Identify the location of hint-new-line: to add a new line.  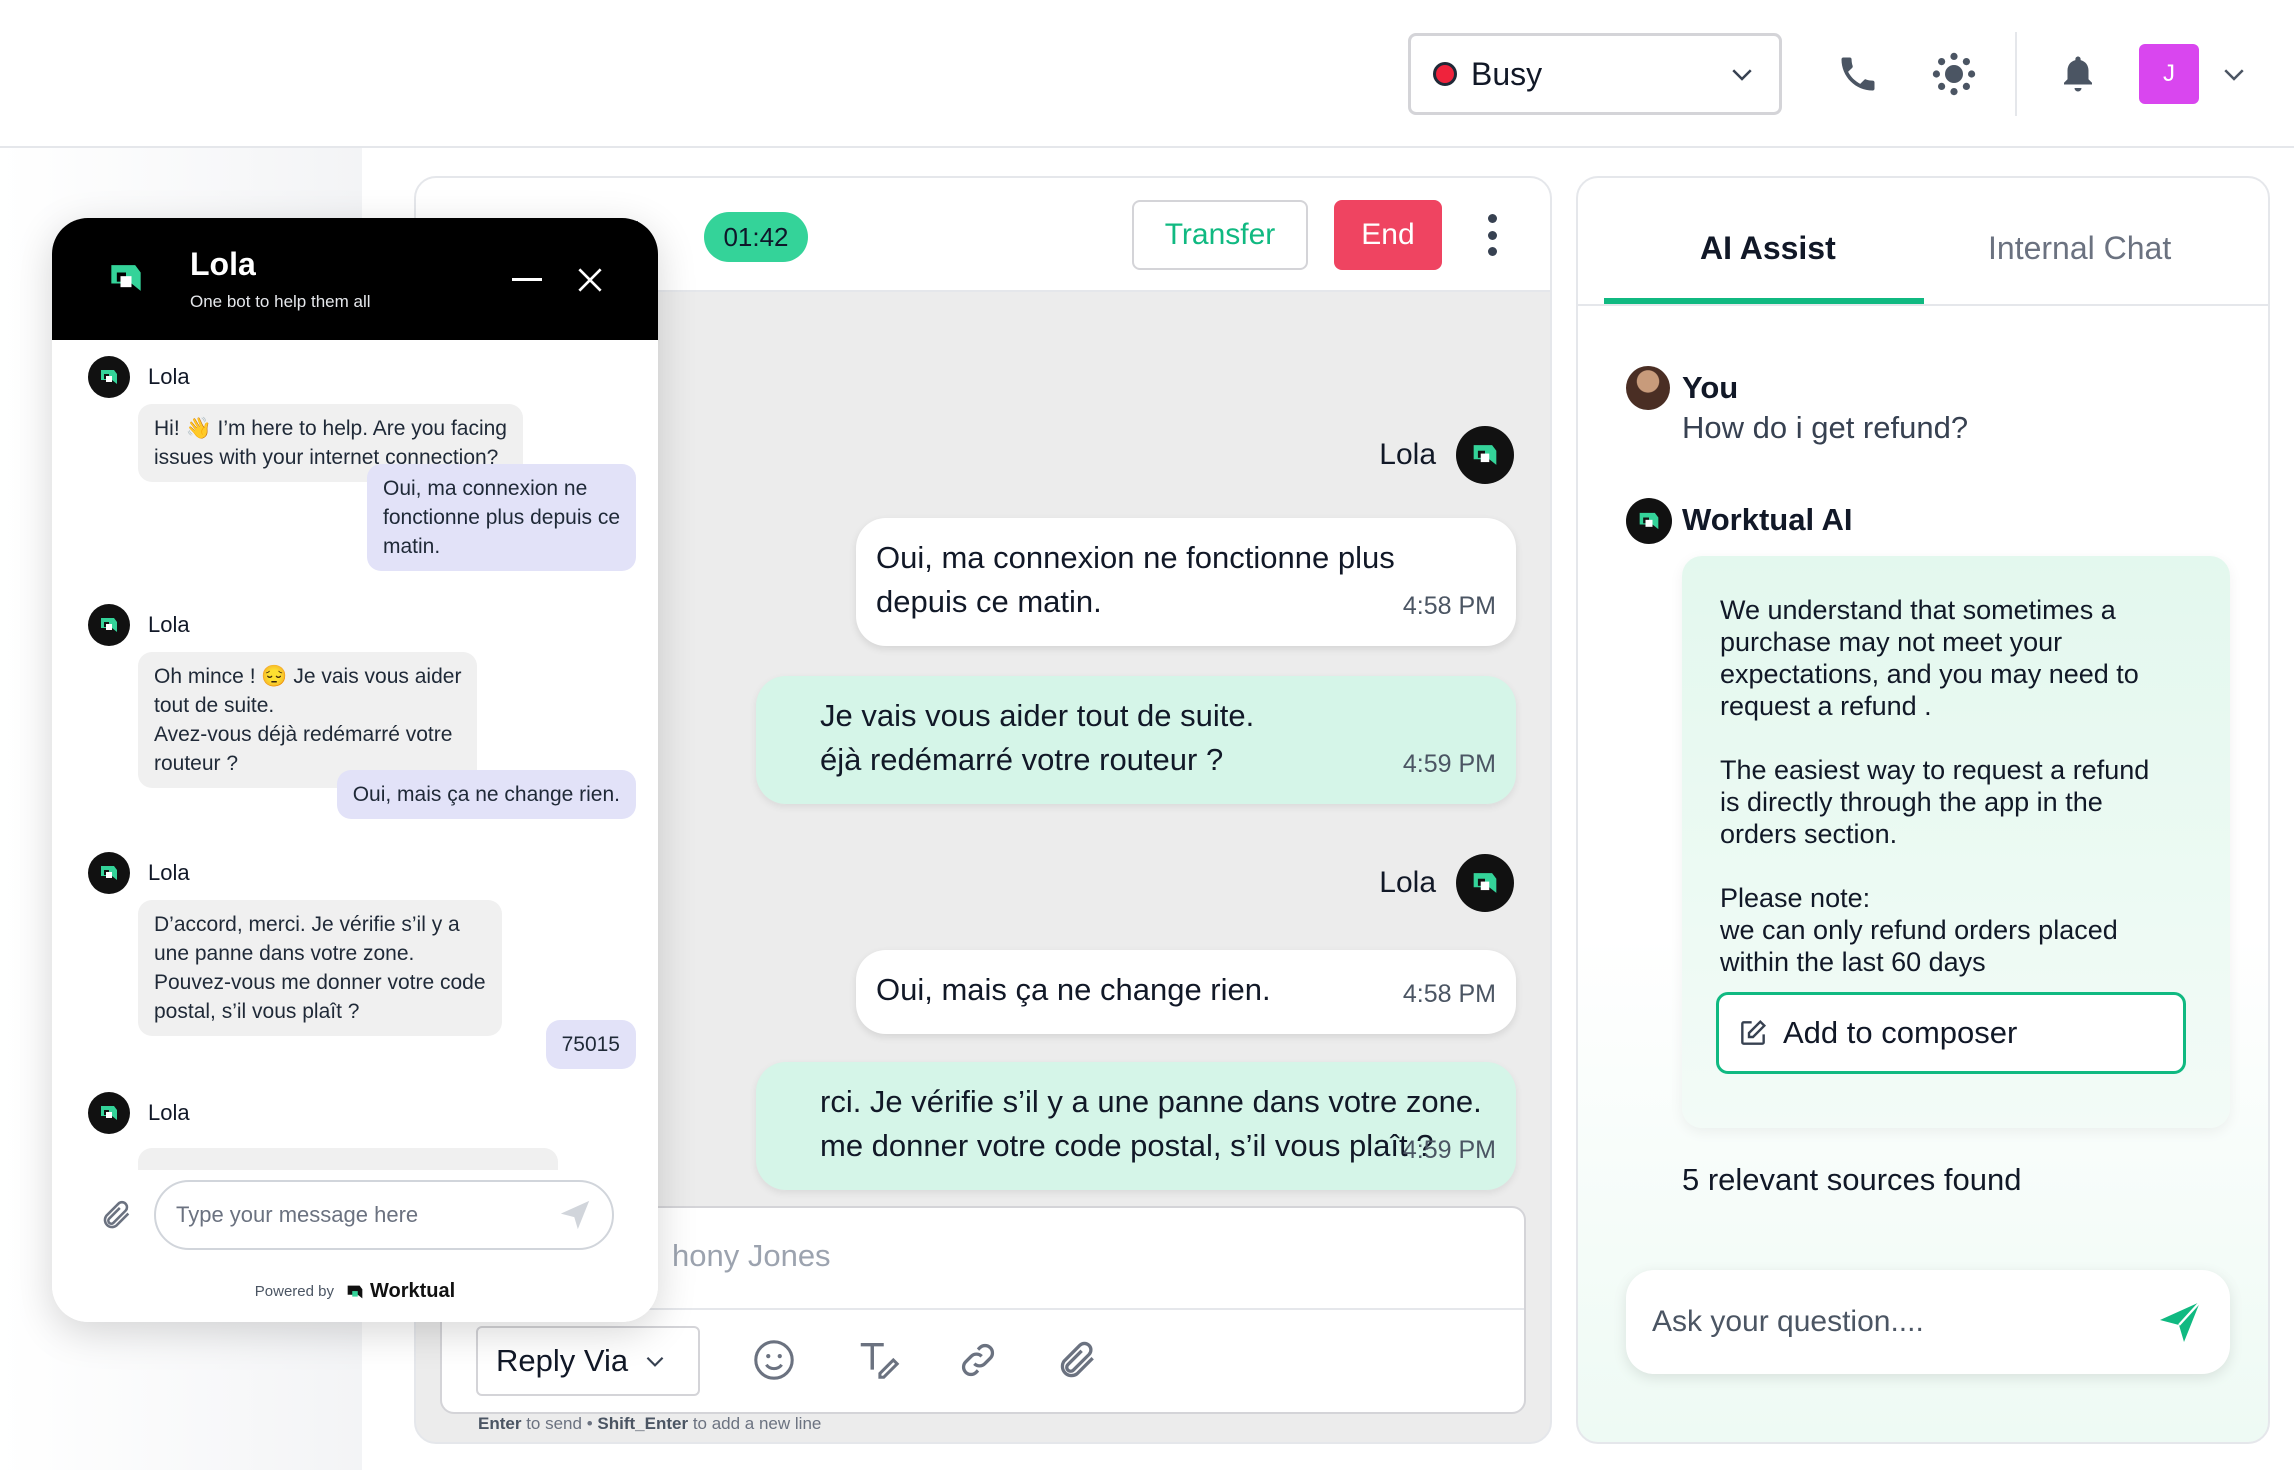
(757, 1423).